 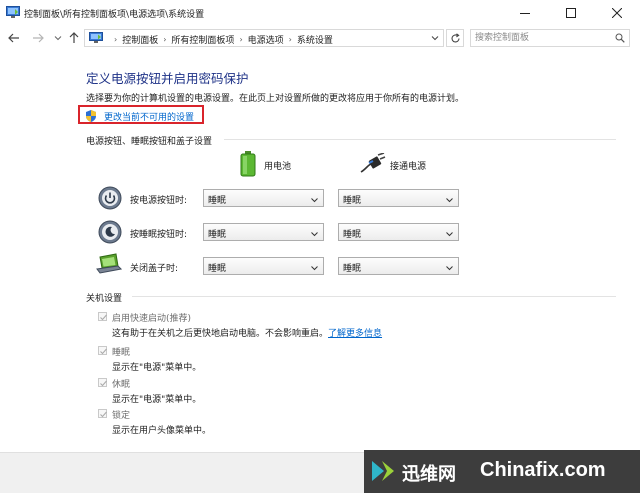 I want to click on breadcrumb-power-options: 电源选项, so click(x=266, y=39).